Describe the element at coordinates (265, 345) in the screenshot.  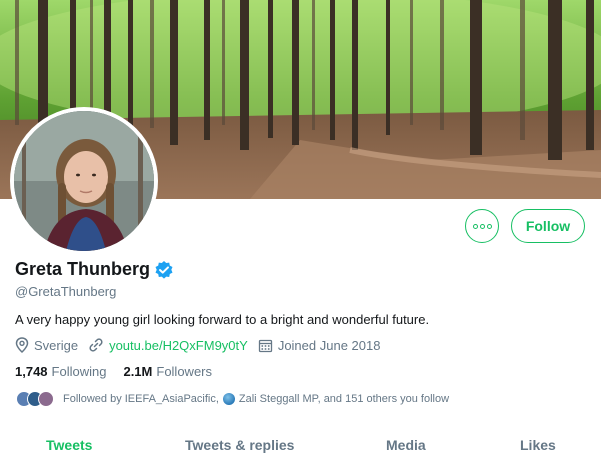
I see `calendar-icon` at that location.